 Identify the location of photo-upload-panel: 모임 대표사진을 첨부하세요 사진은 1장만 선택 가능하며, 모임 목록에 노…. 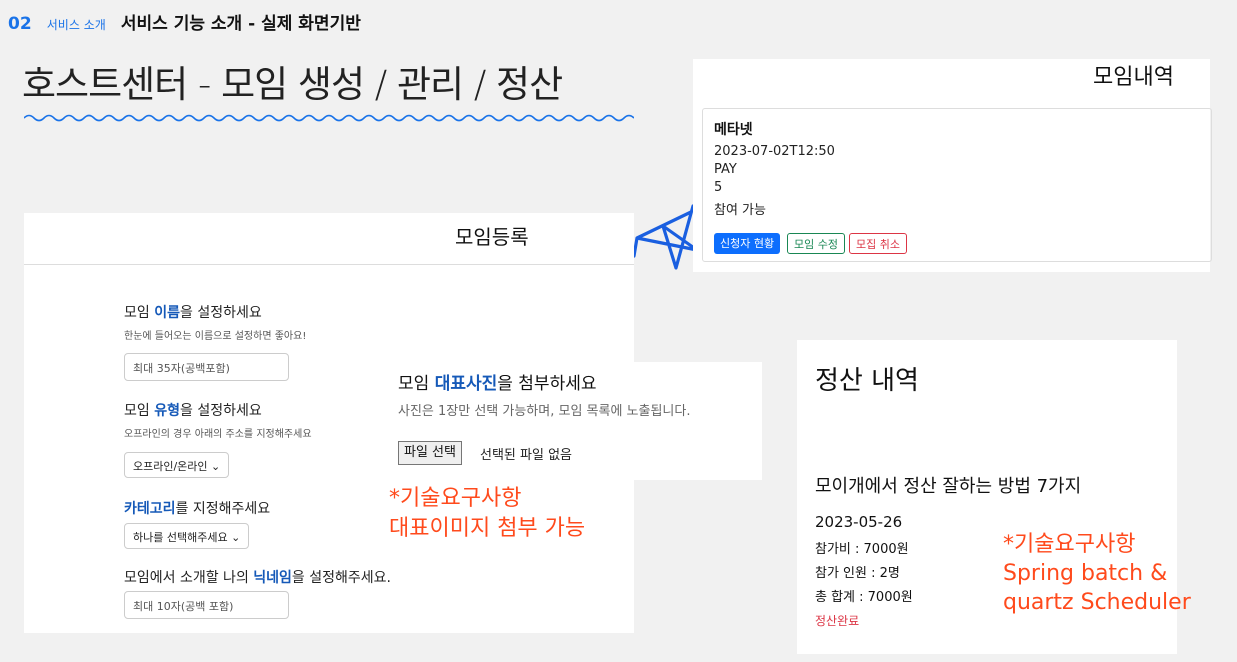
(571, 421).